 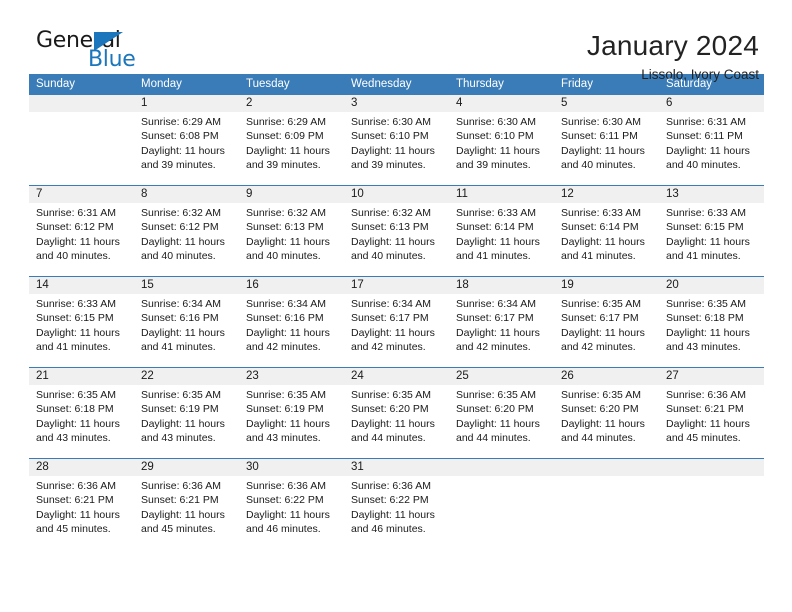 What do you see at coordinates (396, 103) in the screenshot?
I see `day-number: 3` at bounding box center [396, 103].